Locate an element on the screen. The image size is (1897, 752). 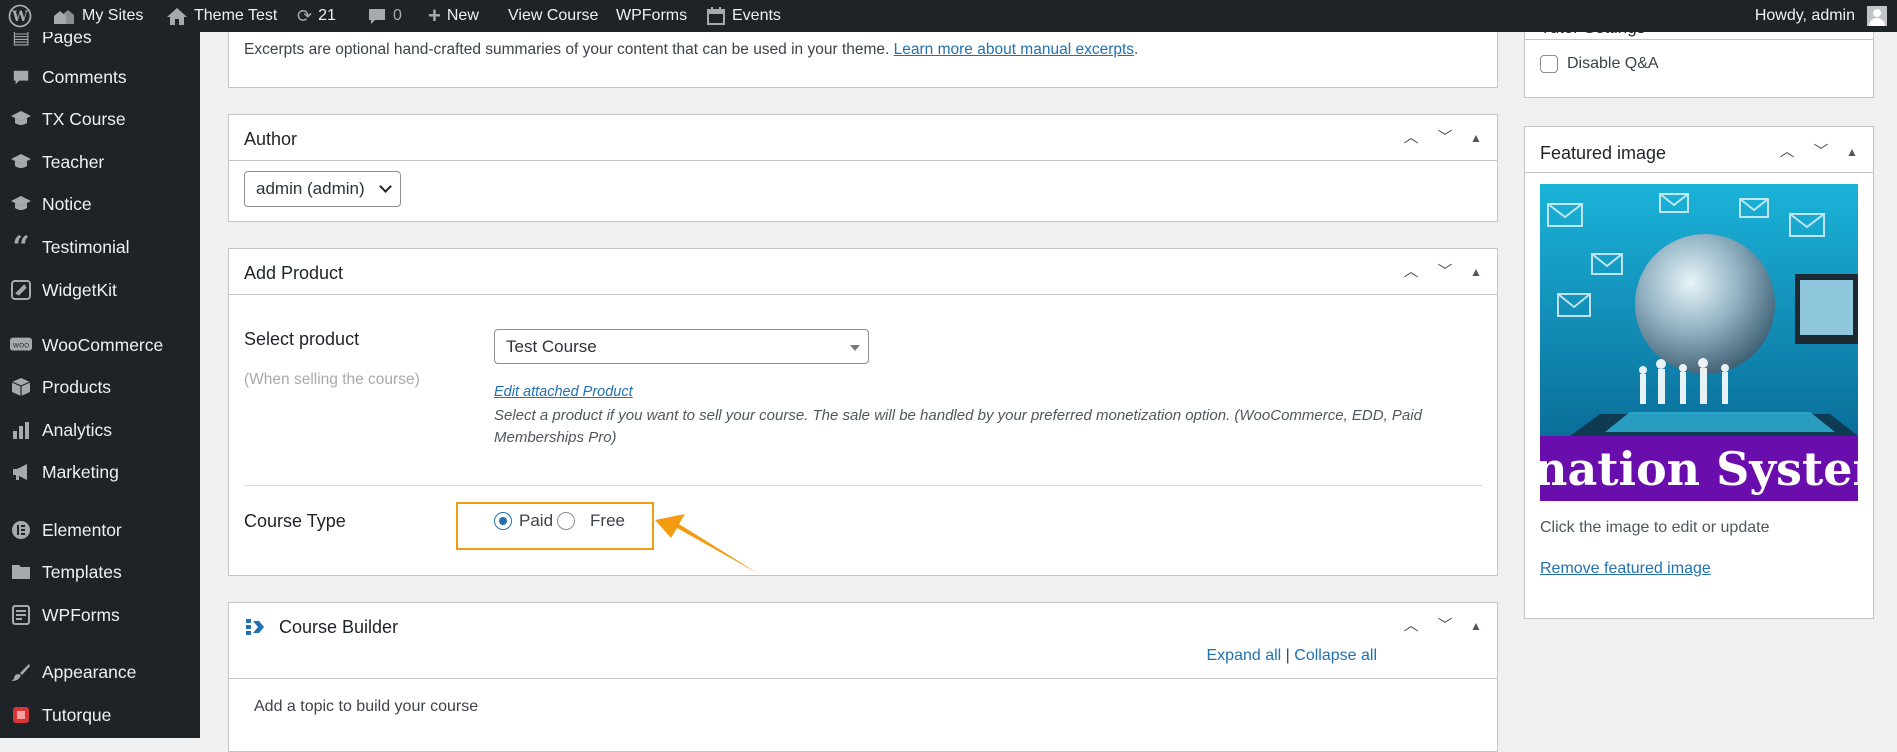
sidebar-item-tutorque: Tutorque is located at coordinates (100, 715).